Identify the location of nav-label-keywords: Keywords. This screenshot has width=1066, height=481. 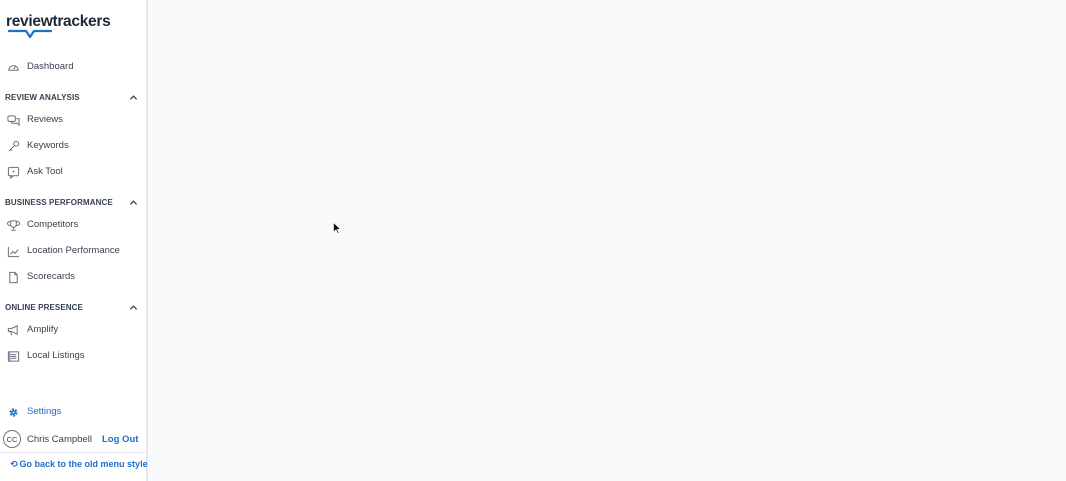
(48, 145).